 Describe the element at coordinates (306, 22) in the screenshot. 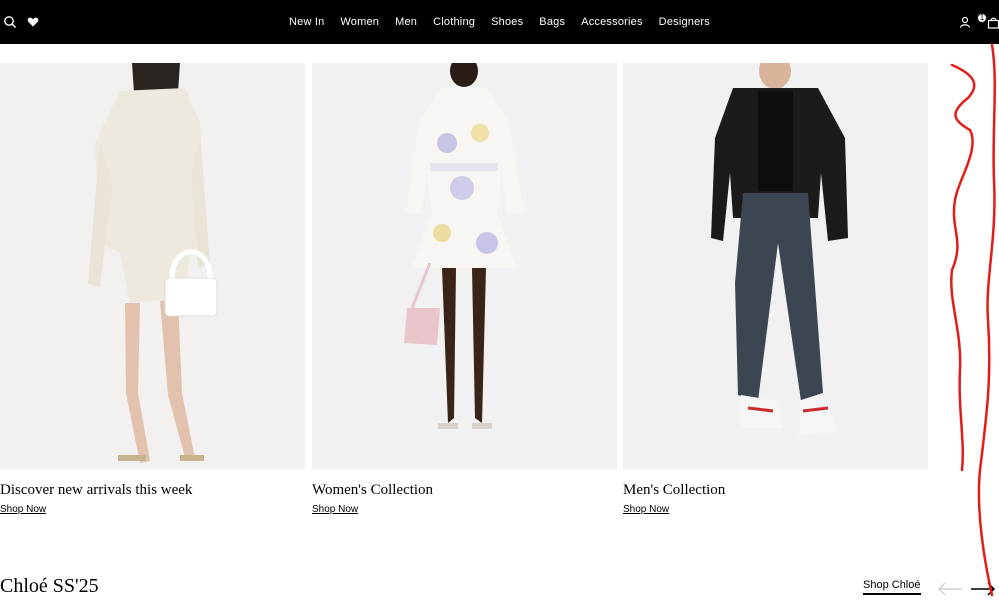

I see `nav-new-in: New In` at that location.